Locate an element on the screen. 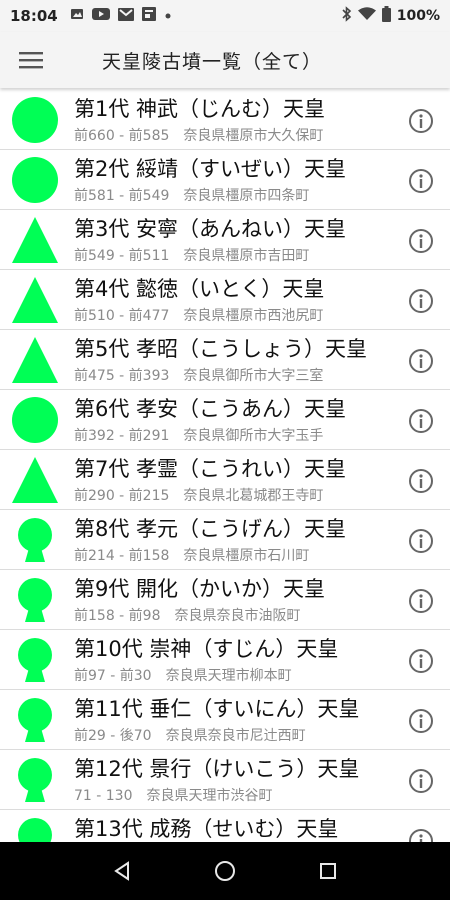 The image size is (450, 900). list-item: 第7代 孝霊（こうれい）天皇前290 - 前215 奈良県北葛城郡王寺町 is located at coordinates (225, 480).